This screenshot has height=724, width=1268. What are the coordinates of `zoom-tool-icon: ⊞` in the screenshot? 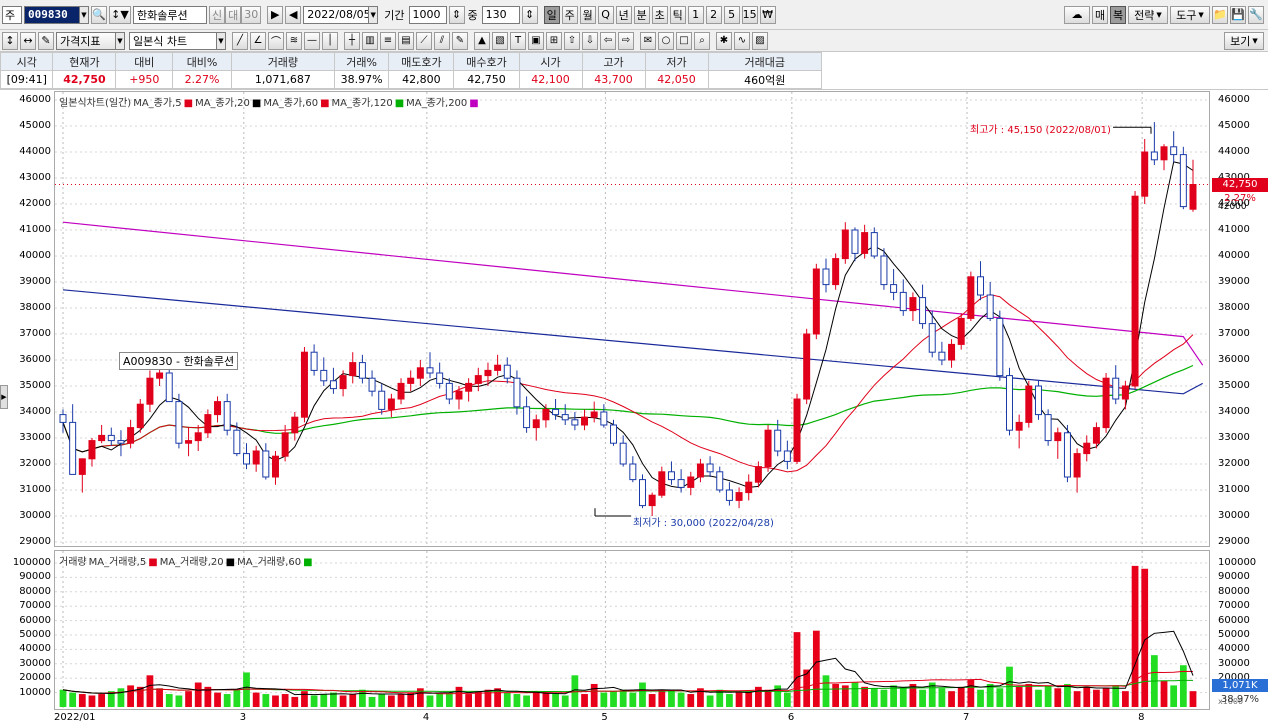 It's located at (554, 40).